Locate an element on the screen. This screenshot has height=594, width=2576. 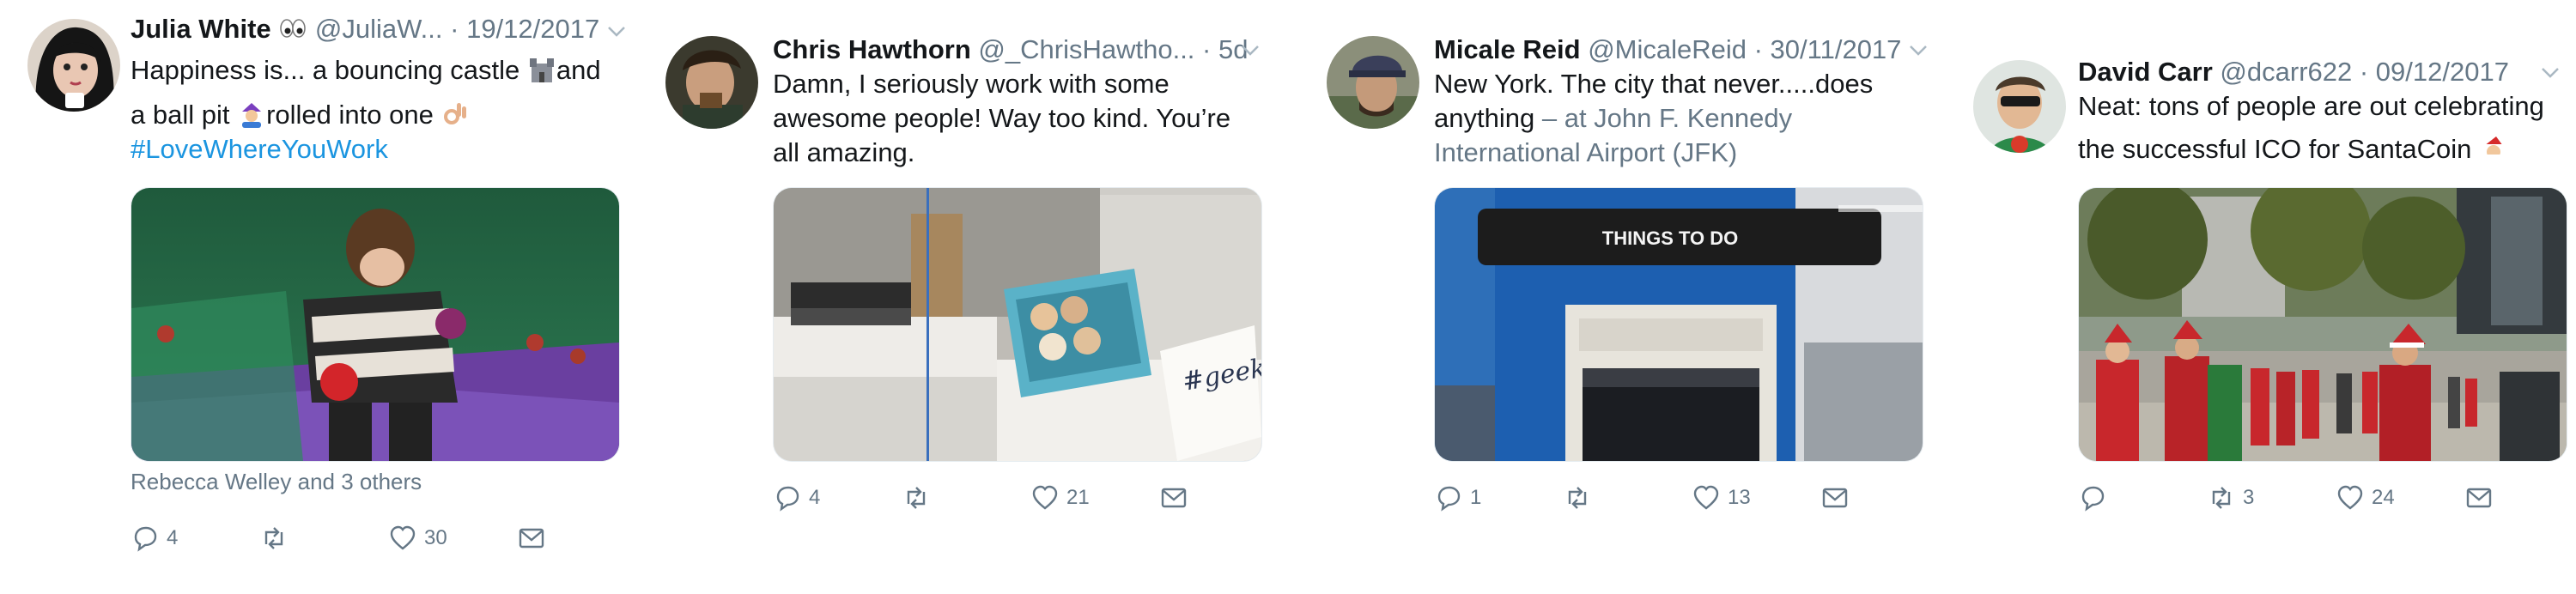
reply-button is located at coordinates (2096, 498).